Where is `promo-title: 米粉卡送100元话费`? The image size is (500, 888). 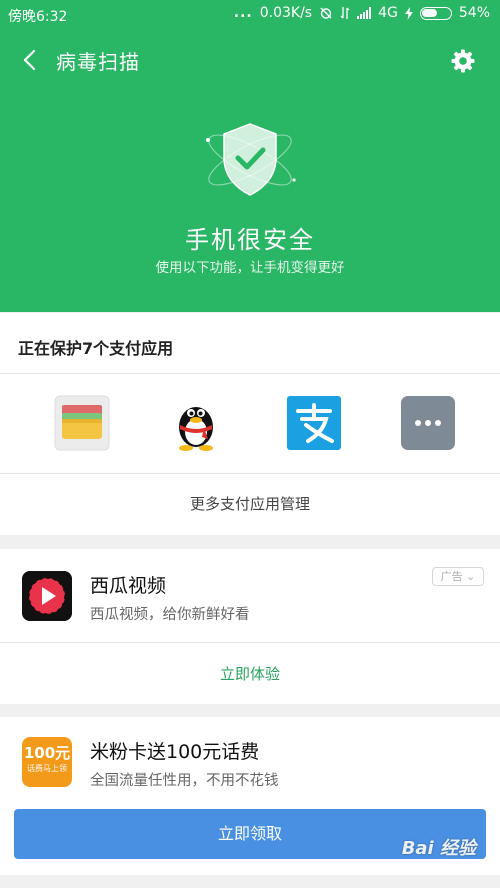
promo-title: 米粉卡送100元话费 is located at coordinates (175, 752).